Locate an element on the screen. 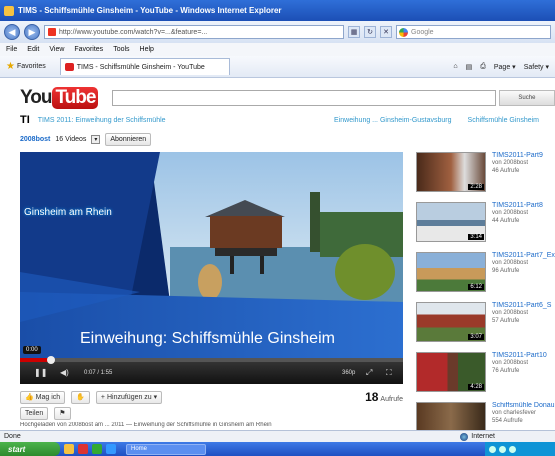  globe-icon is located at coordinates (464, 436).